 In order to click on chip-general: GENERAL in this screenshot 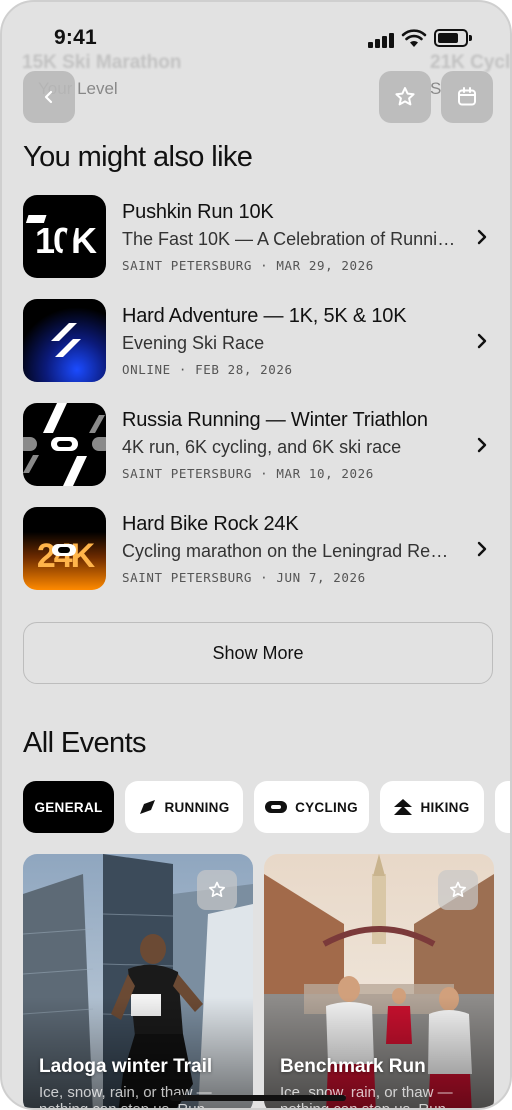, I will do `click(68, 807)`.